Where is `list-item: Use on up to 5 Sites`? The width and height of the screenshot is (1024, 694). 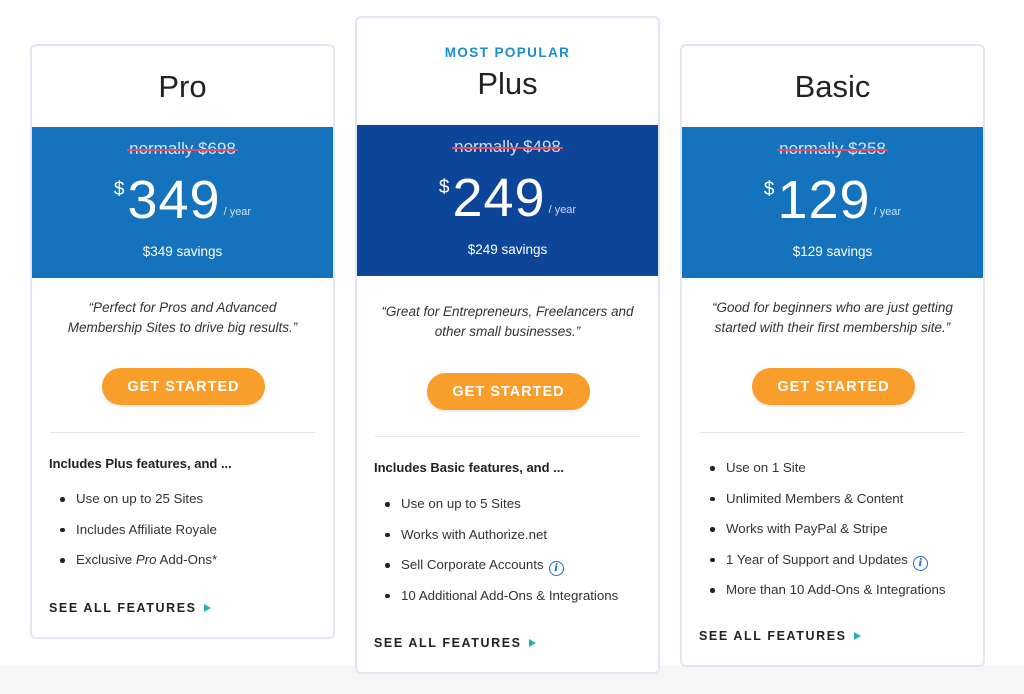
list-item: Use on up to 5 Sites is located at coordinates (514, 510).